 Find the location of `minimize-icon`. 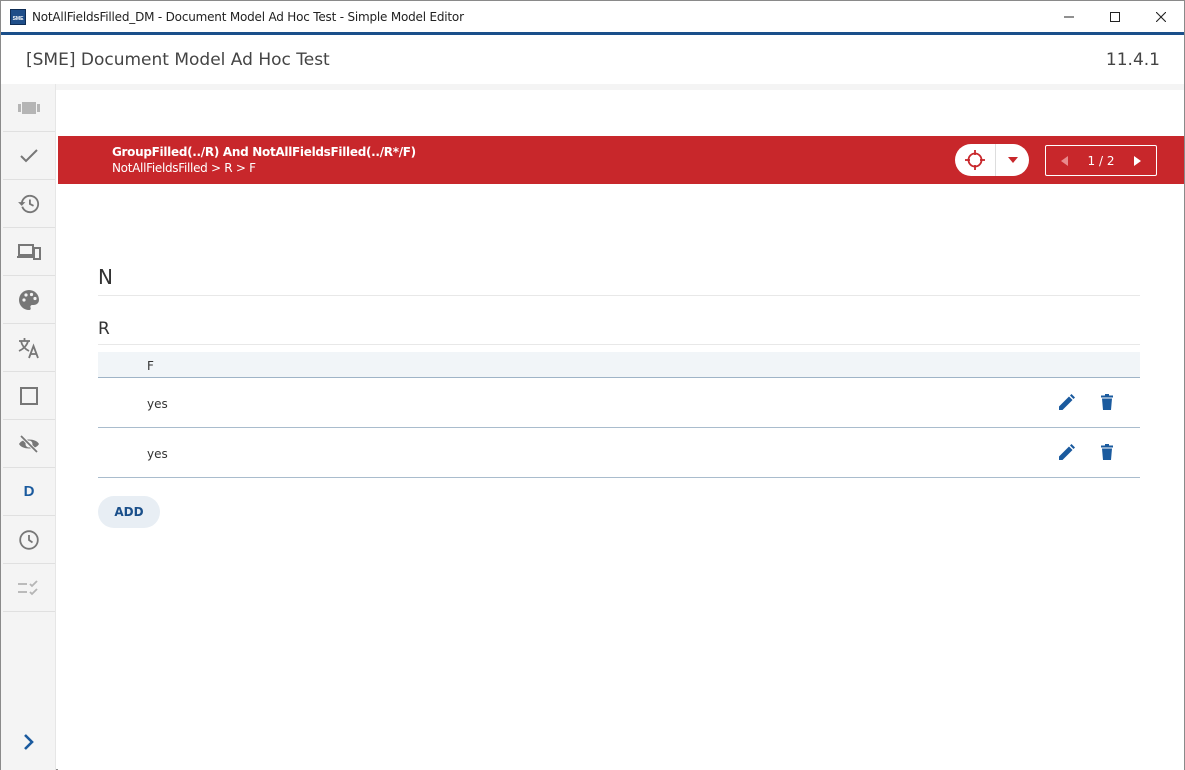

minimize-icon is located at coordinates (1069, 16).